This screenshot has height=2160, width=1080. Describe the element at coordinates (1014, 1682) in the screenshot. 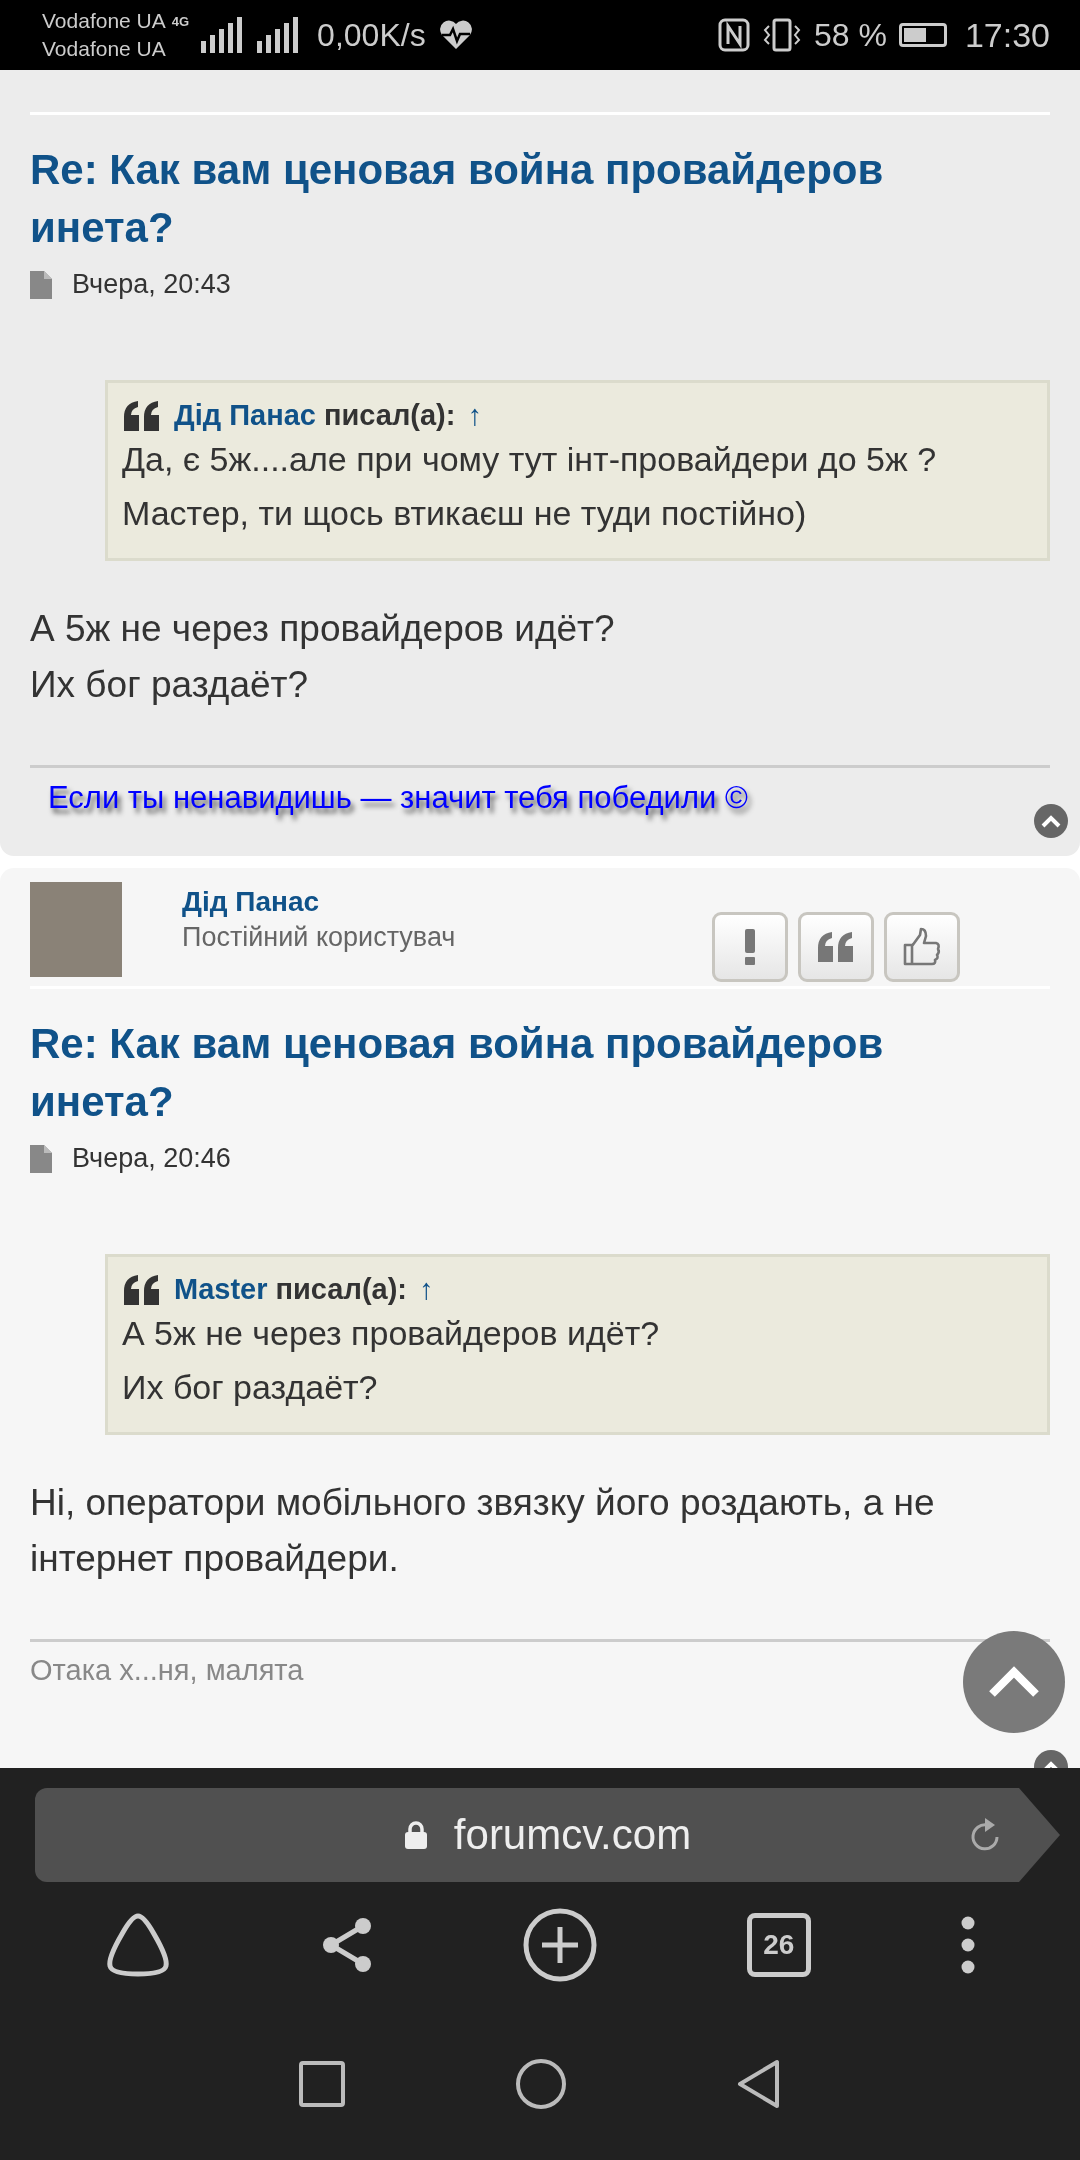

I see `chevron-up-icon` at that location.